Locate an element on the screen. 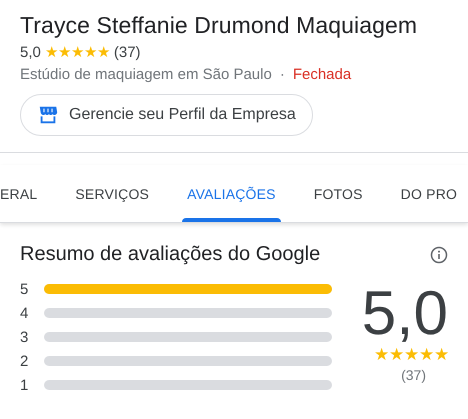 The height and width of the screenshot is (419, 468). tab: FOTOS is located at coordinates (338, 193).